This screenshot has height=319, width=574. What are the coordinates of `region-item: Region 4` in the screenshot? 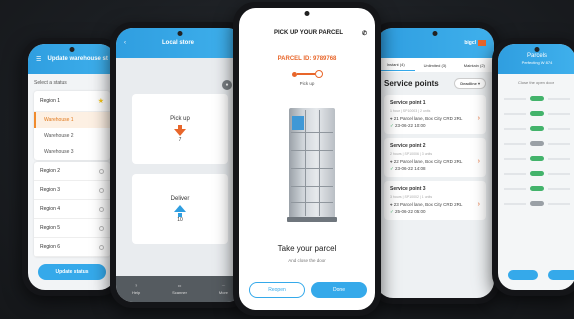 It's located at (72, 209).